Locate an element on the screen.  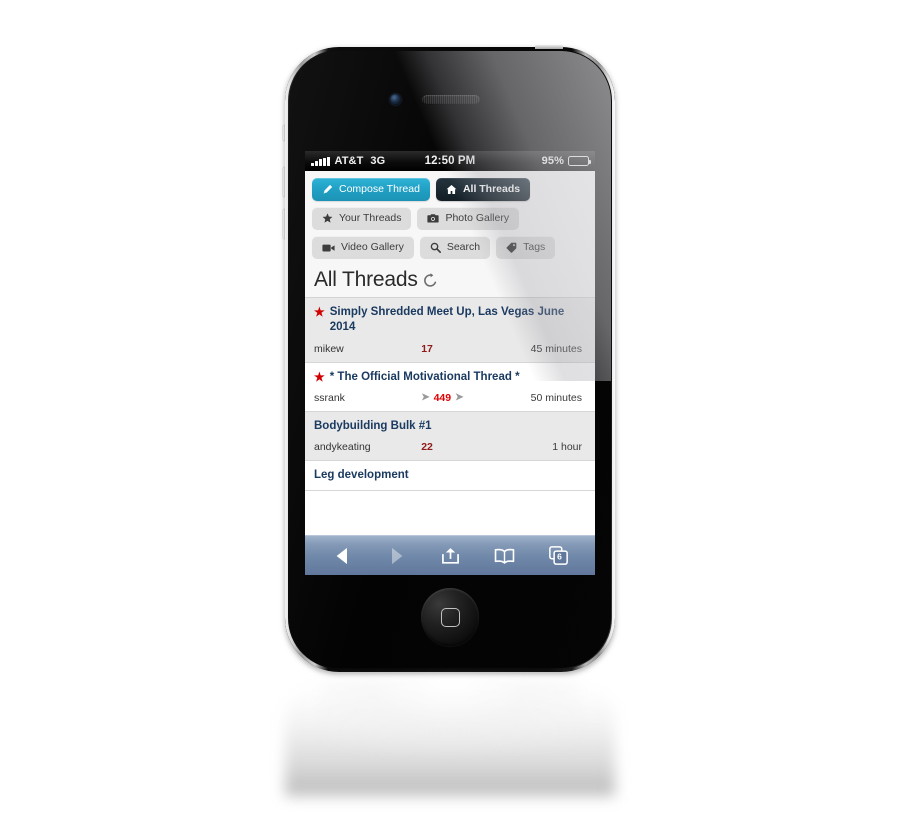
photo-gallery-button: Photo Gallery is located at coordinates (468, 218).